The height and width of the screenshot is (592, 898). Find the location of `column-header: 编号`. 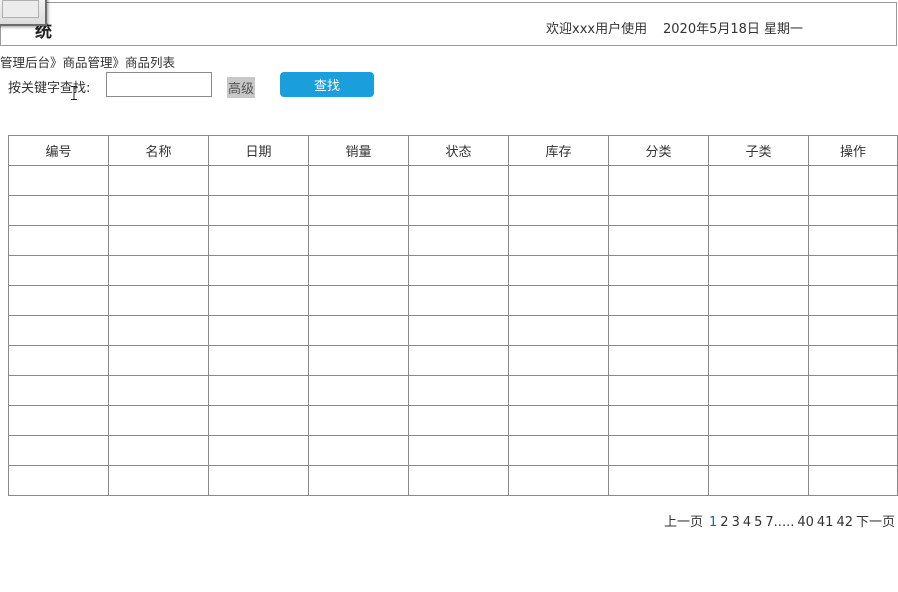

column-header: 编号 is located at coordinates (58, 150).